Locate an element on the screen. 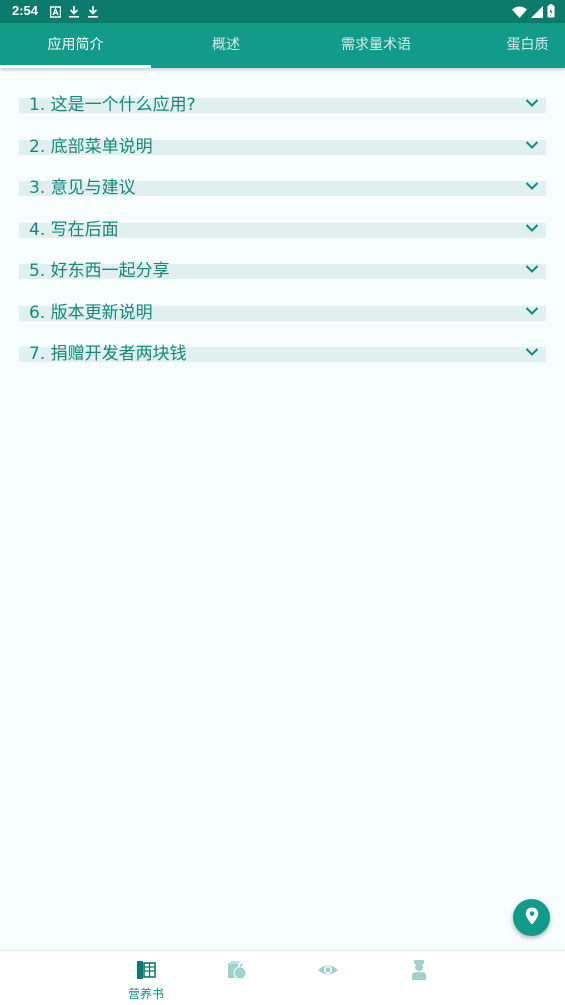  food-icon is located at coordinates (237, 973).